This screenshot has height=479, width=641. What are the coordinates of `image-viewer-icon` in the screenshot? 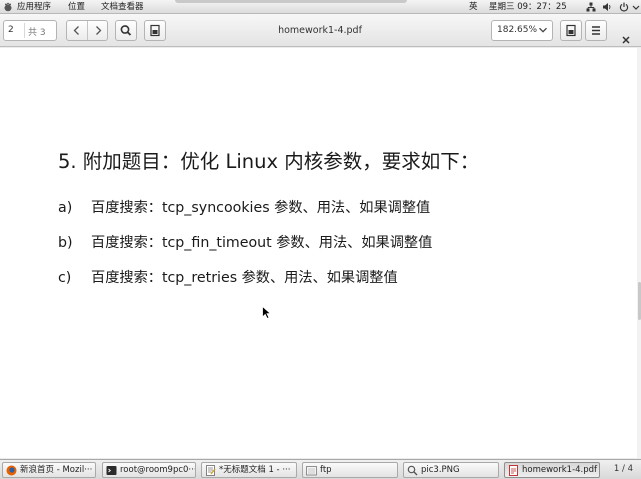 It's located at (412, 470).